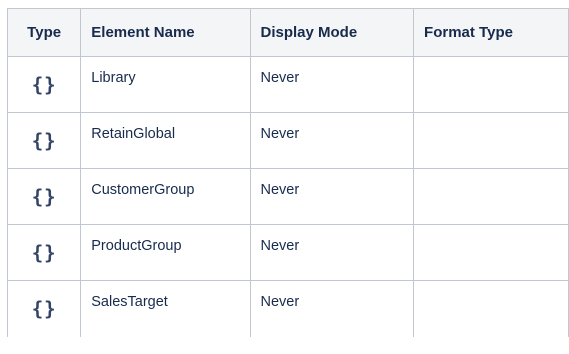 Image resolution: width=569 pixels, height=354 pixels. Describe the element at coordinates (165, 84) in the screenshot. I see `element-name-cell: Library` at that location.